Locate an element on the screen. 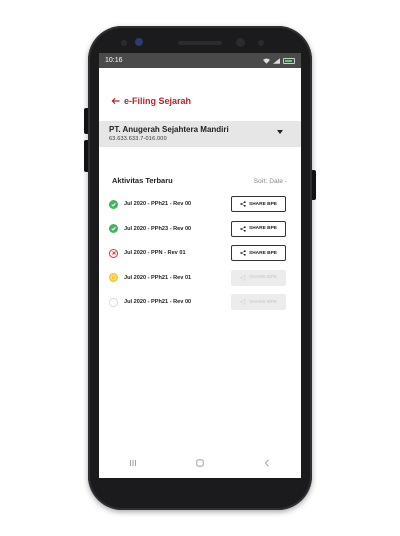  clock-pending-icon is located at coordinates (113, 277).